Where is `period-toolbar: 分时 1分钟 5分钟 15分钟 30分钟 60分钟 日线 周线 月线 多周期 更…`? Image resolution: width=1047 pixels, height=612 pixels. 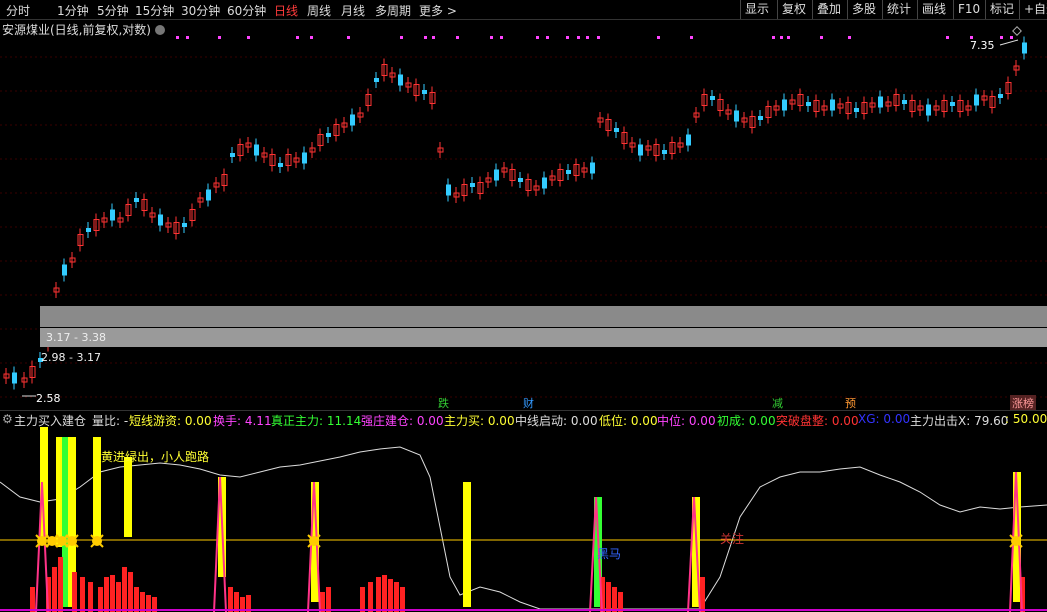
period-toolbar: 分时 1分钟 5分钟 15分钟 30分钟 60分钟 日线 周线 月线 多周期 更… is located at coordinates (523, 10).